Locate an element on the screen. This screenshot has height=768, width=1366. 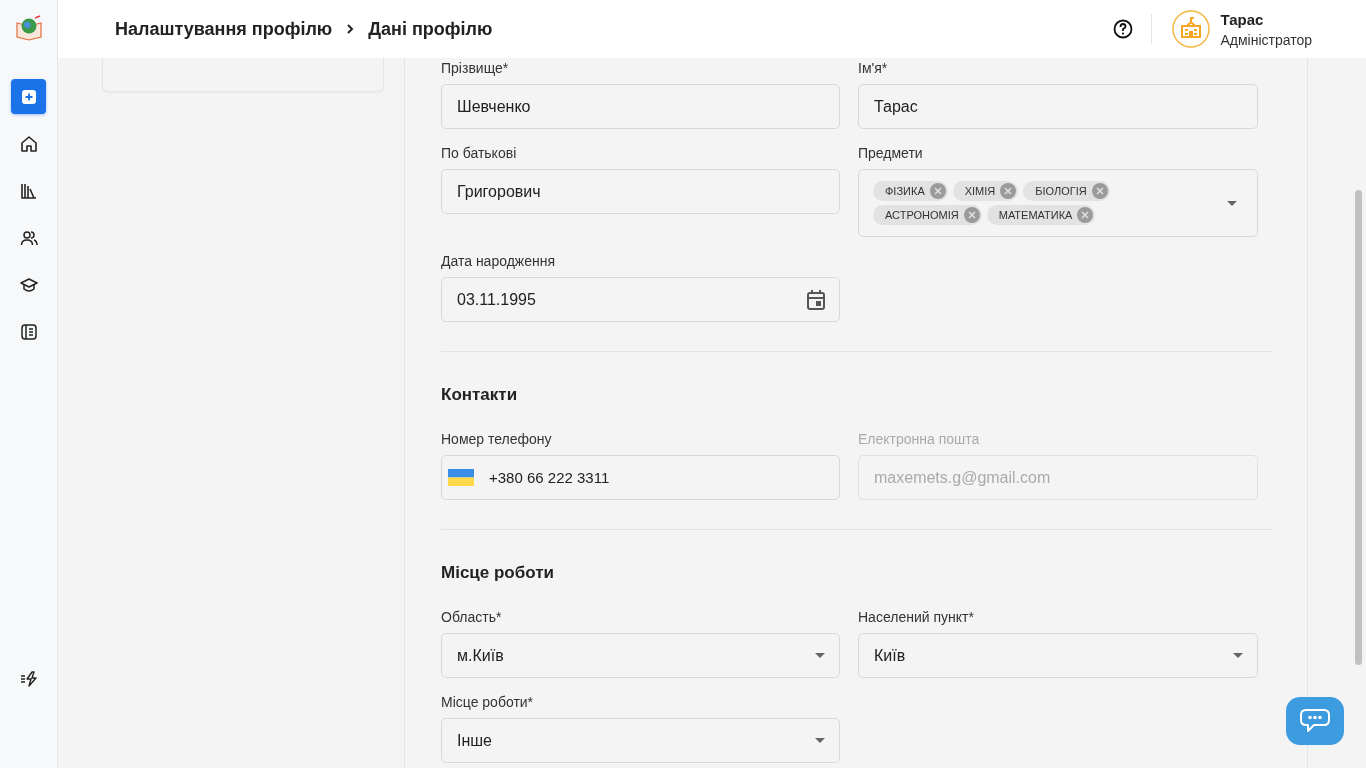
lightning-icon is located at coordinates (28, 678).